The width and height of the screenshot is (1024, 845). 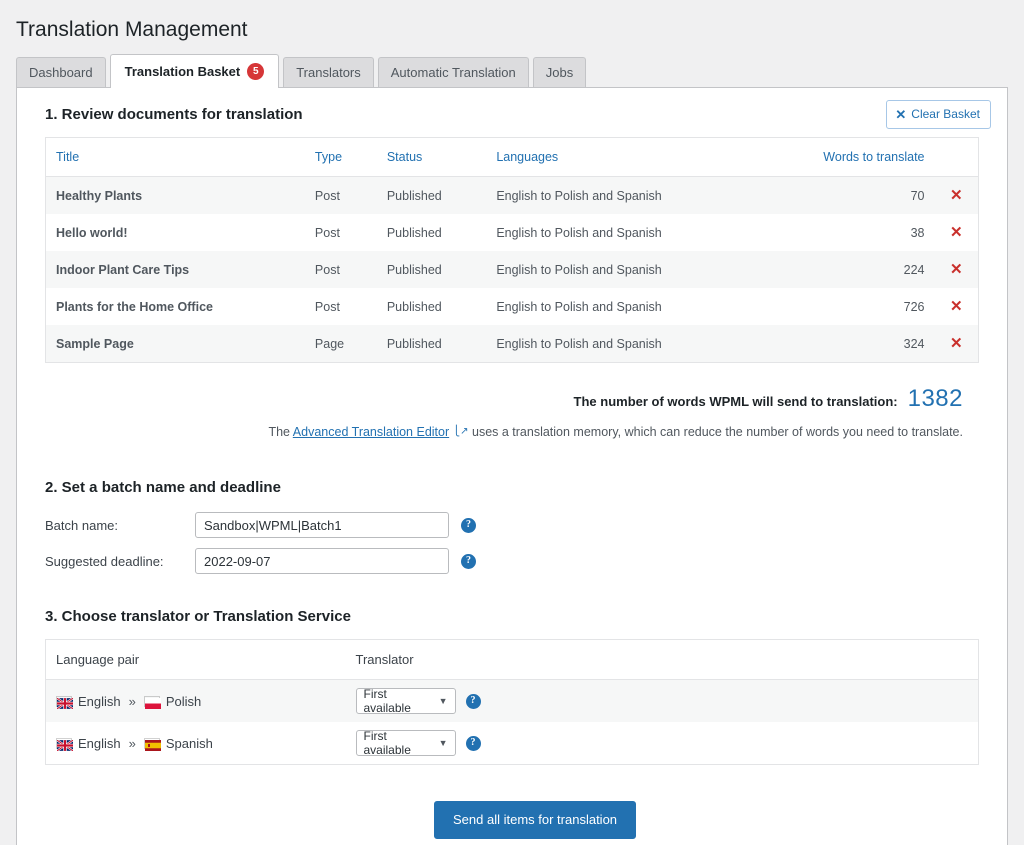 I want to click on basket-count-badge: 5, so click(x=256, y=72).